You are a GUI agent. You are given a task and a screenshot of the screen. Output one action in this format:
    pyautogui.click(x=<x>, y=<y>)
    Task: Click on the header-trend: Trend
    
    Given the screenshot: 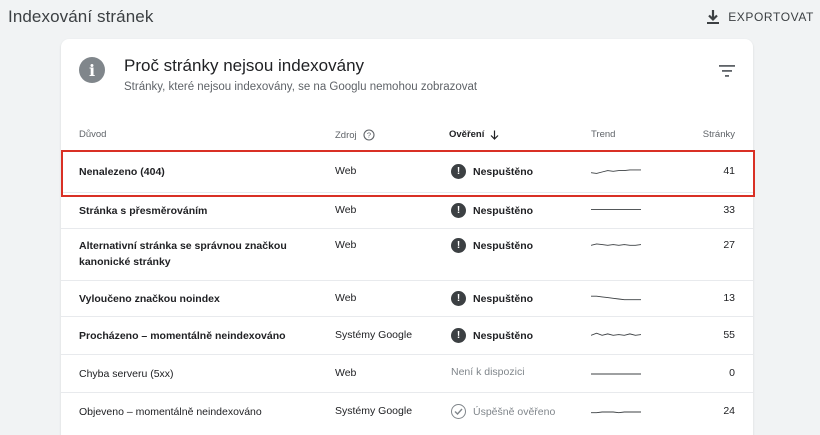 What is the action you would take?
    pyautogui.click(x=603, y=134)
    